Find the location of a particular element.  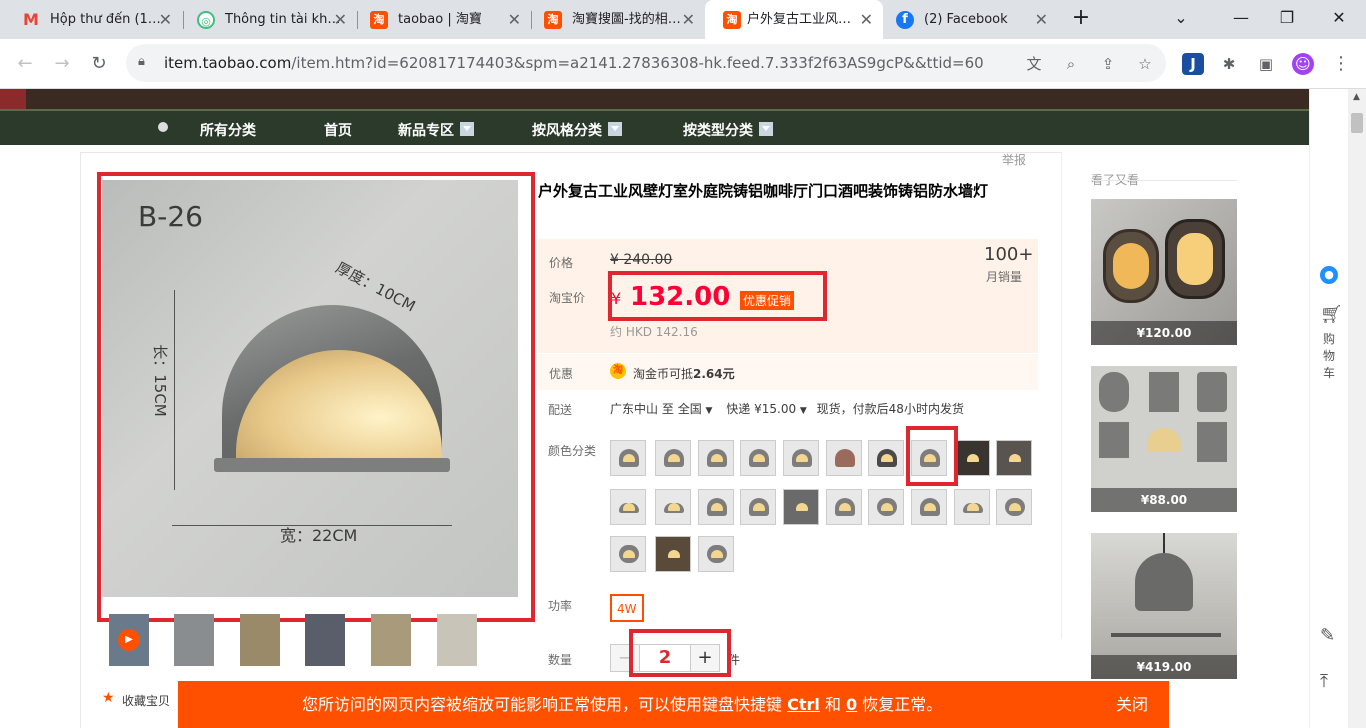

close-window-icon: ✕ is located at coordinates (1339, 19).